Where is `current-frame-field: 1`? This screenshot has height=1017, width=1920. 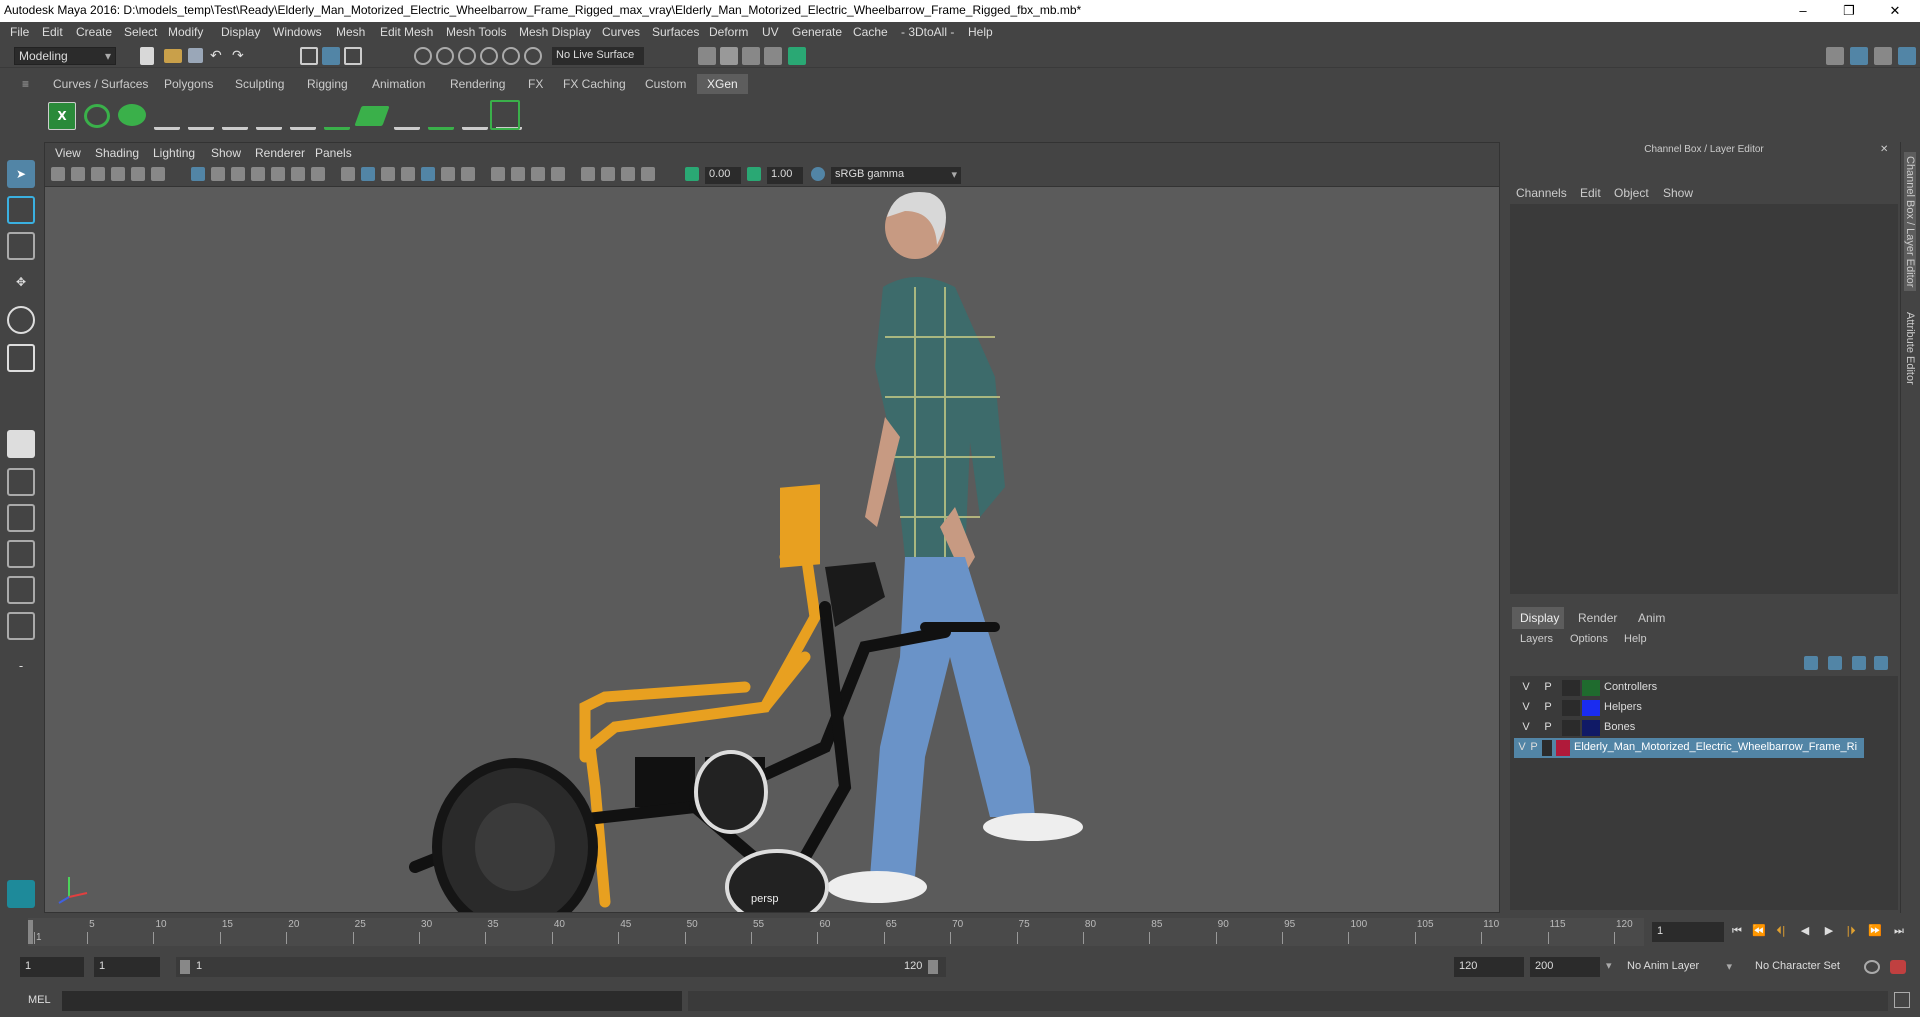 current-frame-field: 1 is located at coordinates (1688, 932).